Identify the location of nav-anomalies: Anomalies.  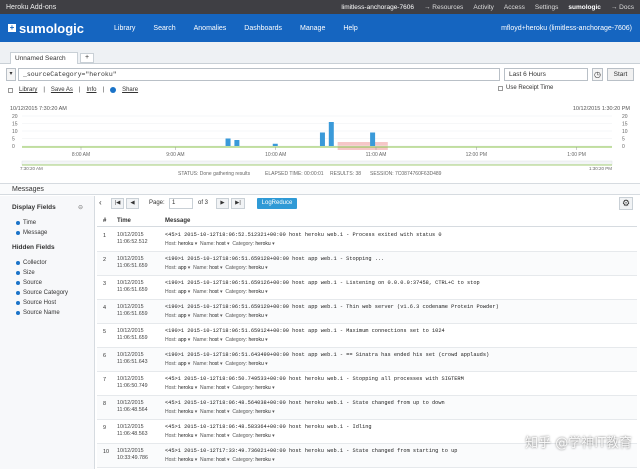
(210, 28).